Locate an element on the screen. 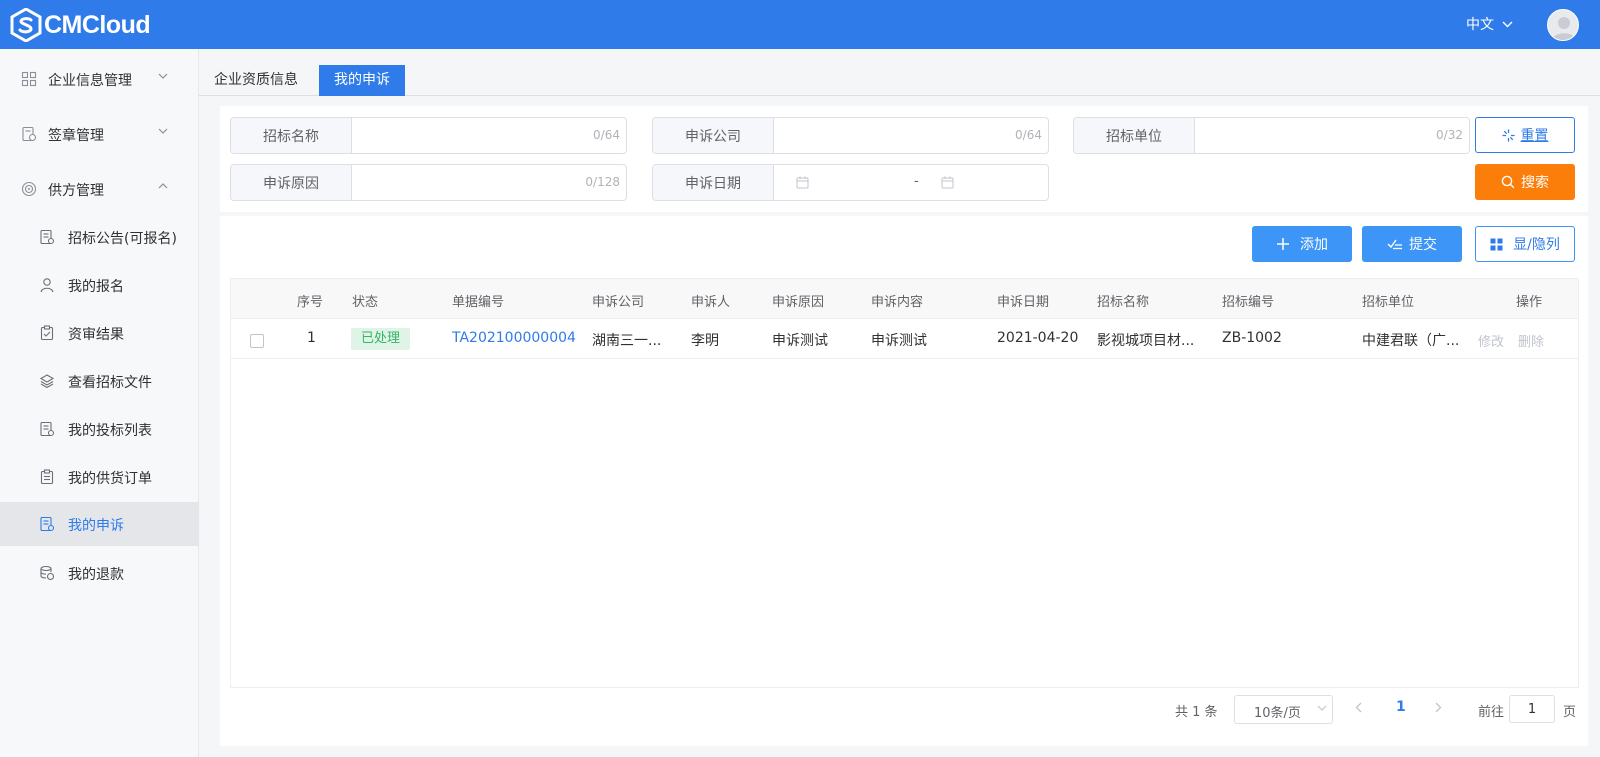  sidebar-item-my-complaints: 我的申诉 is located at coordinates (99, 524).